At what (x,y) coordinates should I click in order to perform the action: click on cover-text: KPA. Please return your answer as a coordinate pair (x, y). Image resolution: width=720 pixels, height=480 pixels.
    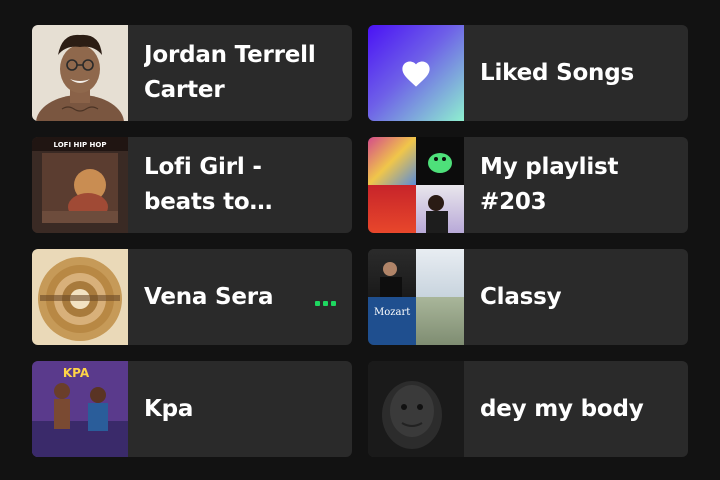
    Looking at the image, I should click on (76, 373).